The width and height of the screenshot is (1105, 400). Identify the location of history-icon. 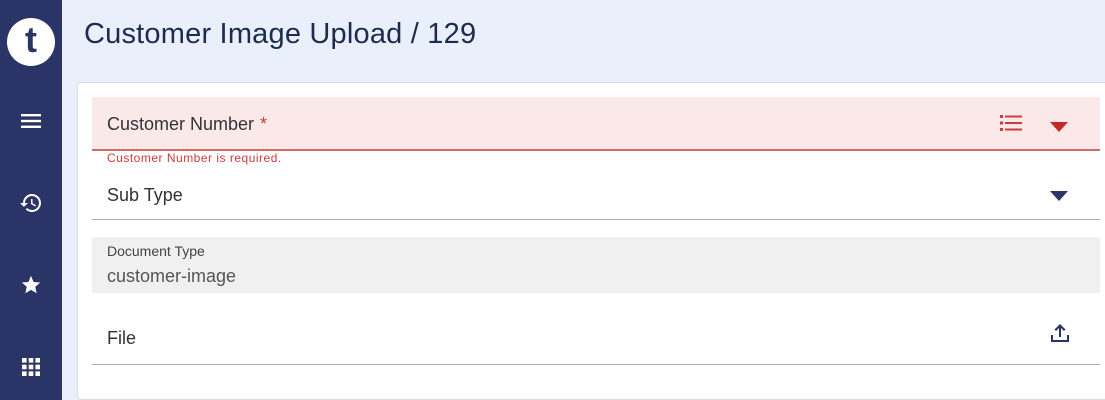
(30, 203).